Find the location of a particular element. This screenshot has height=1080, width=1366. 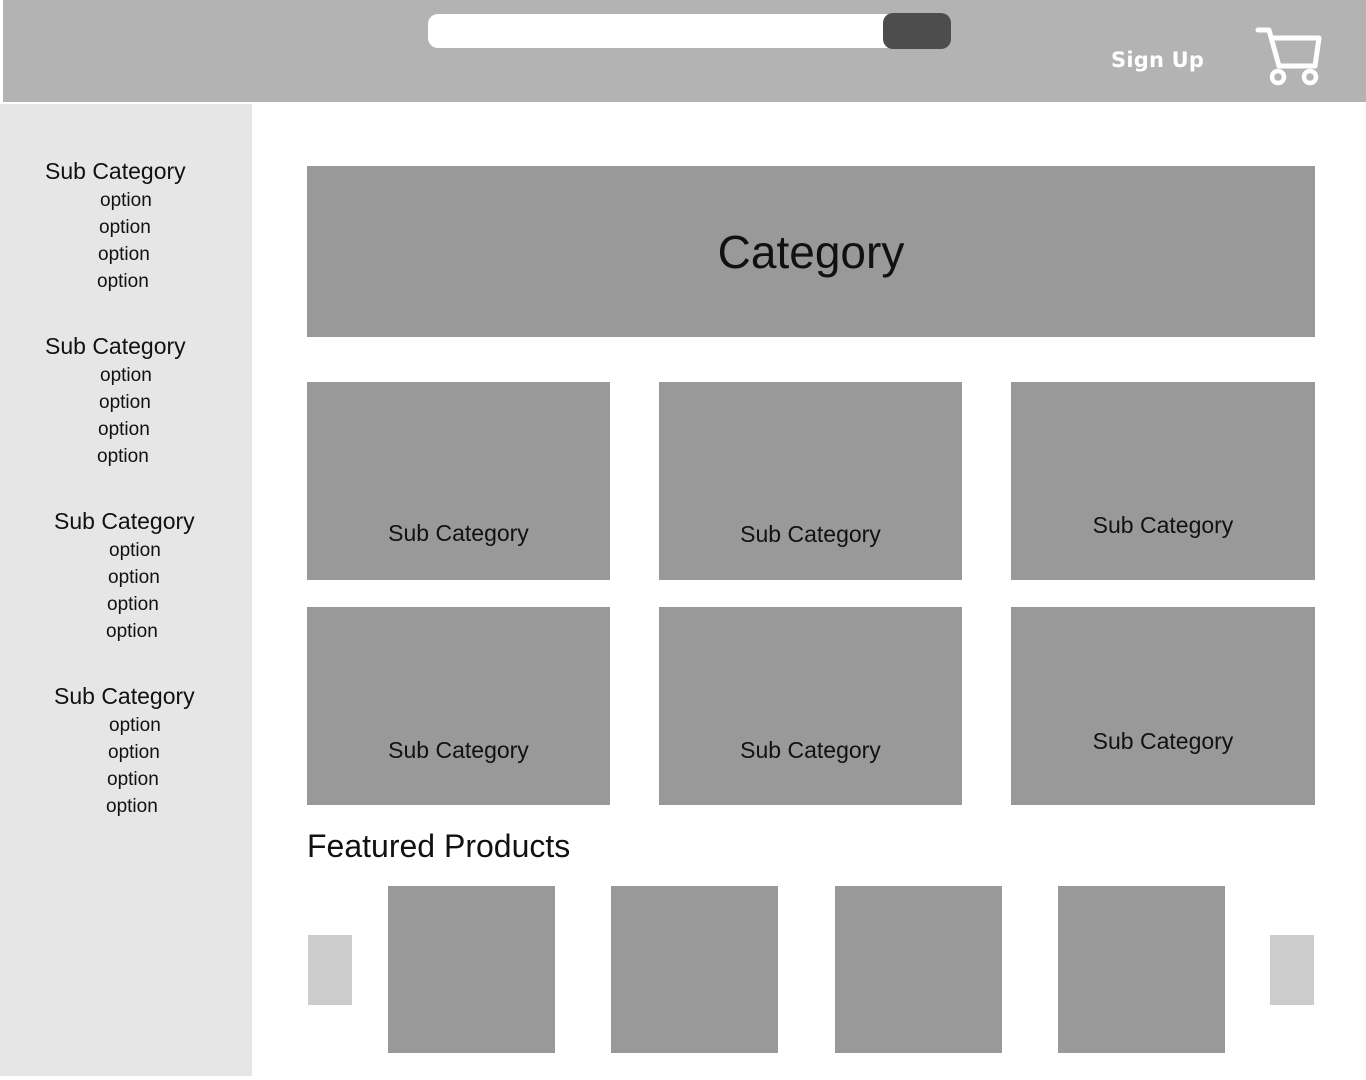

carousel-prev-button is located at coordinates (330, 970).